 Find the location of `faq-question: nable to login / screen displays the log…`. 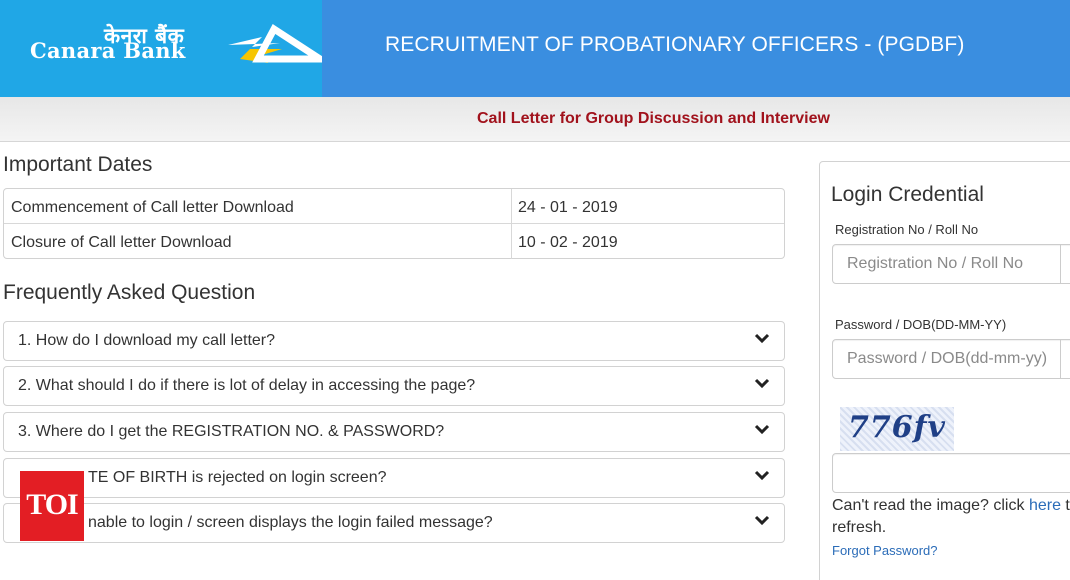

faq-question: nable to login / screen displays the log… is located at coordinates (290, 522).